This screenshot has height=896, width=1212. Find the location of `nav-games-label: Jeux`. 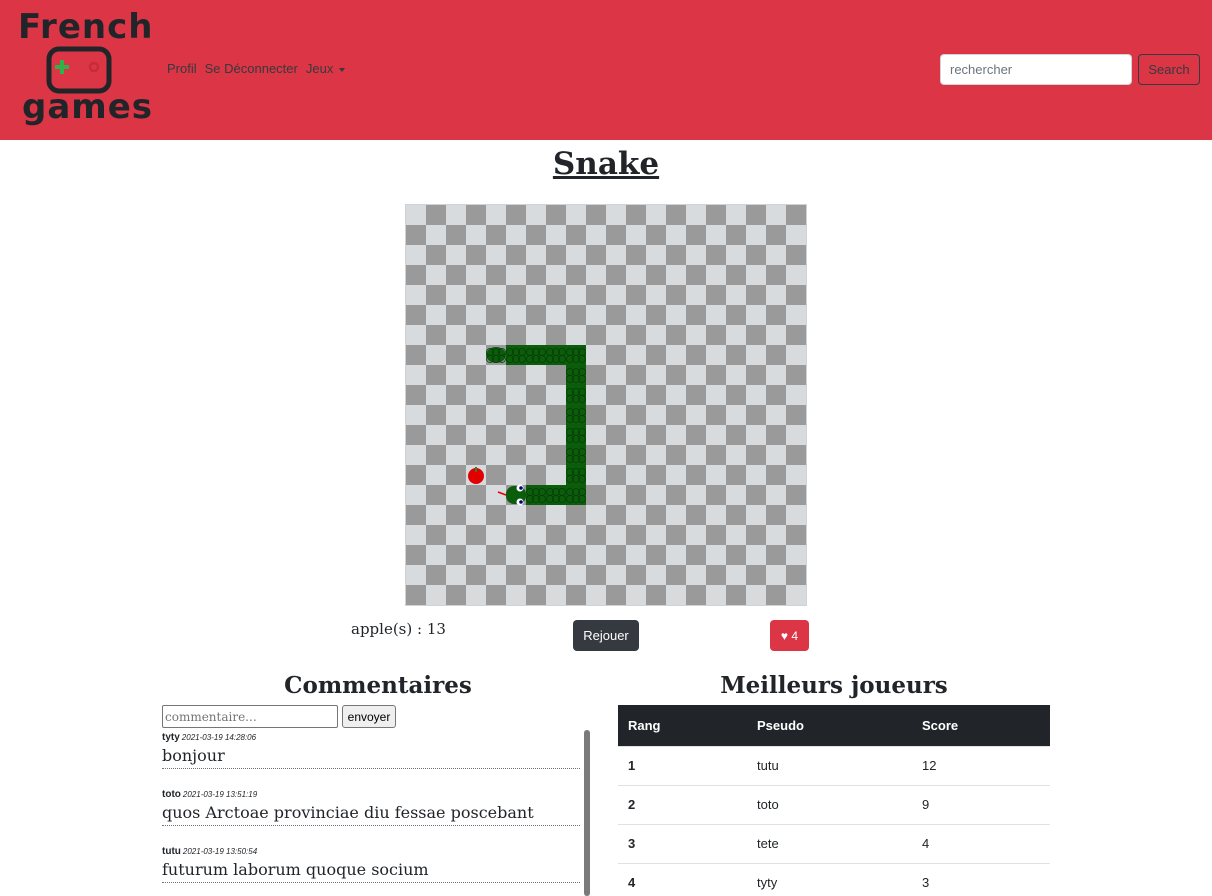

nav-games-label: Jeux is located at coordinates (319, 68).